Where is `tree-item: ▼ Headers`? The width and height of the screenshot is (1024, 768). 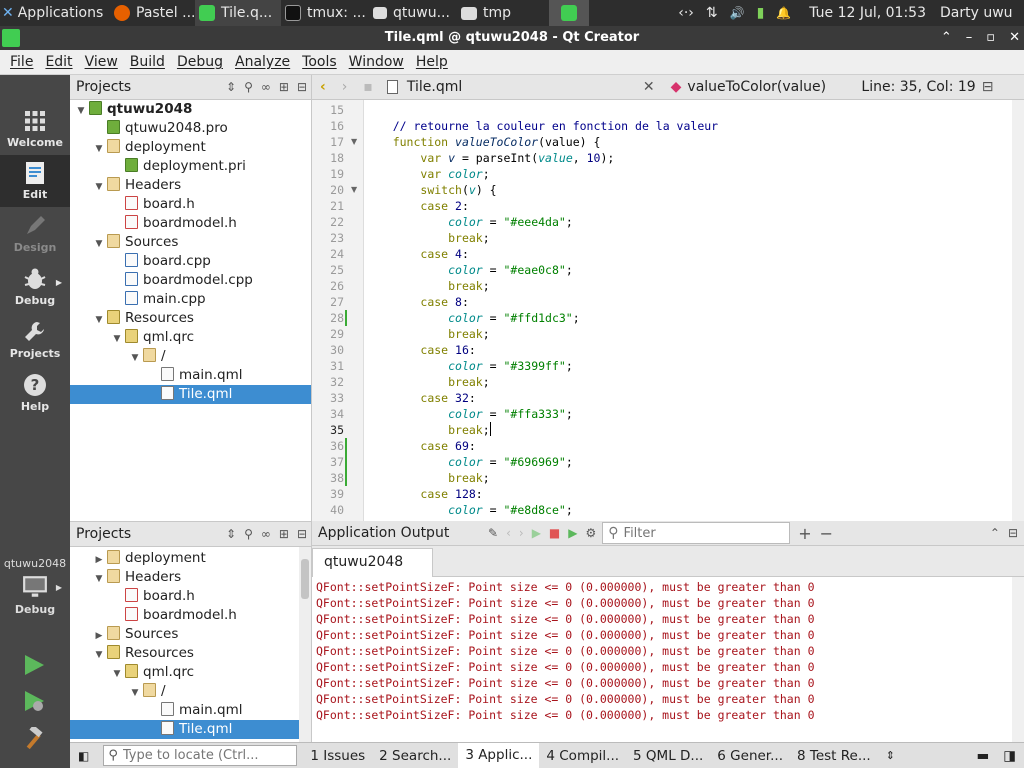 tree-item: ▼ Headers is located at coordinates (190, 185).